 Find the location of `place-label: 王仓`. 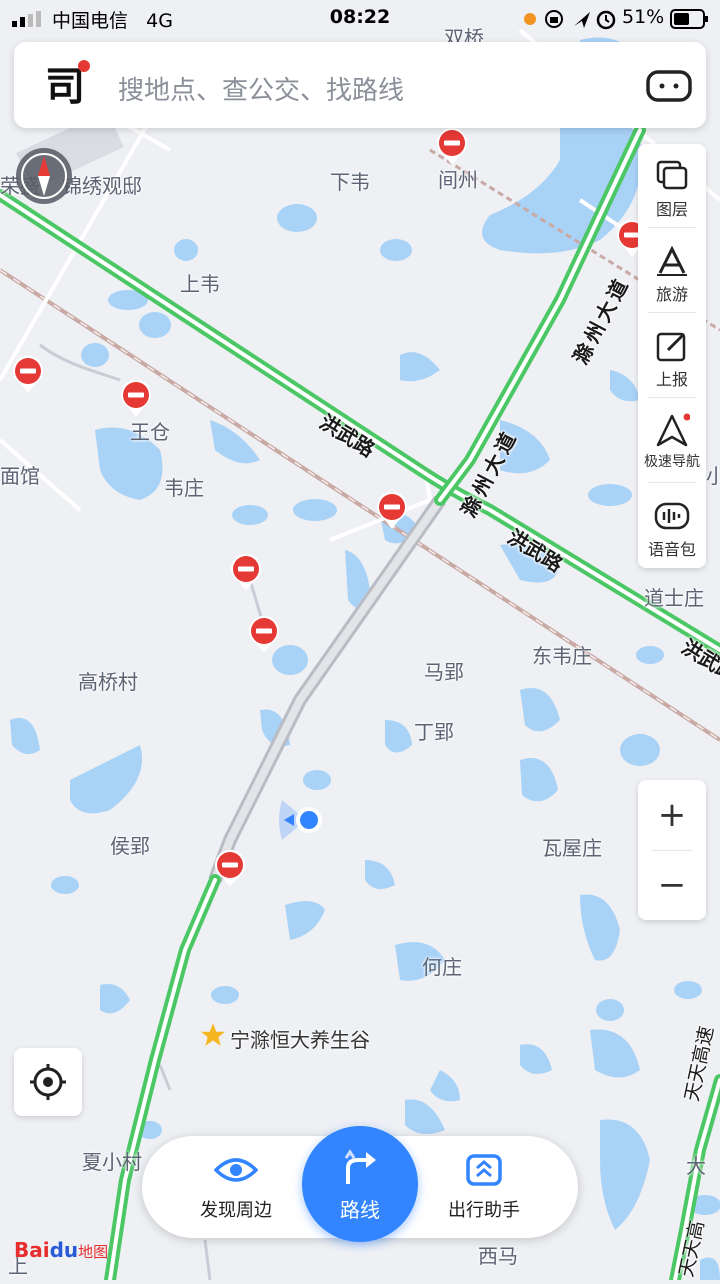

place-label: 王仓 is located at coordinates (150, 432).